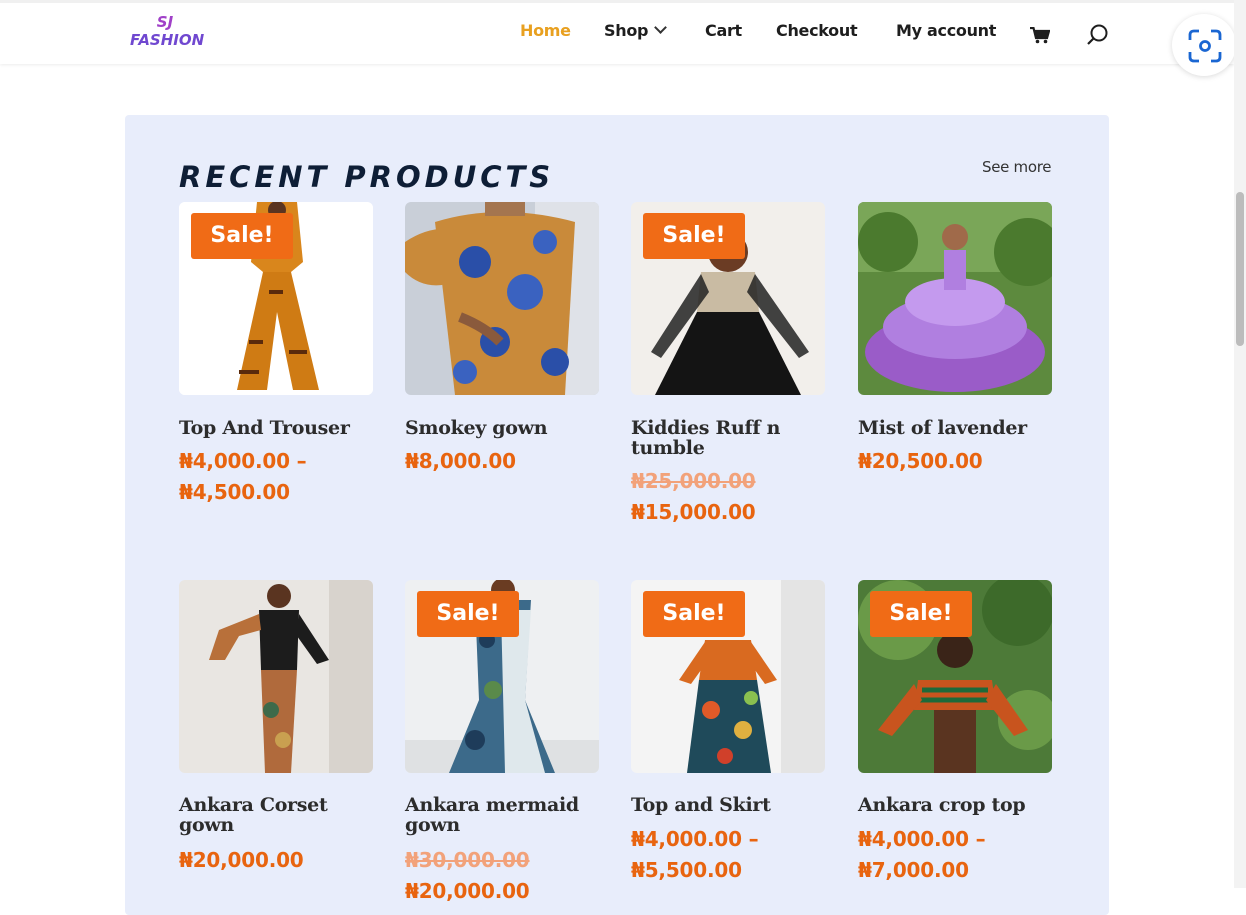 This screenshot has width=1246, height=915. Describe the element at coordinates (728, 805) in the screenshot. I see `product-name: Top and Skirt` at that location.